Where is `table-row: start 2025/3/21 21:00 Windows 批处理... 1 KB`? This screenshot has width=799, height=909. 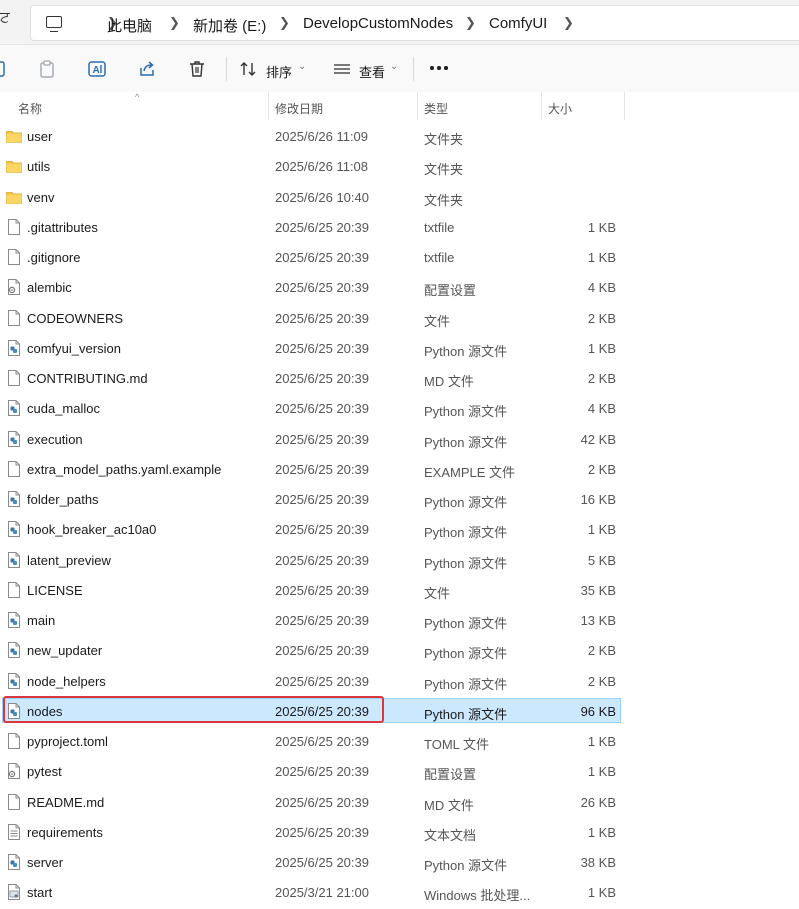 table-row: start 2025/3/21 21:00 Windows 批处理... 1 KB is located at coordinates (399, 893).